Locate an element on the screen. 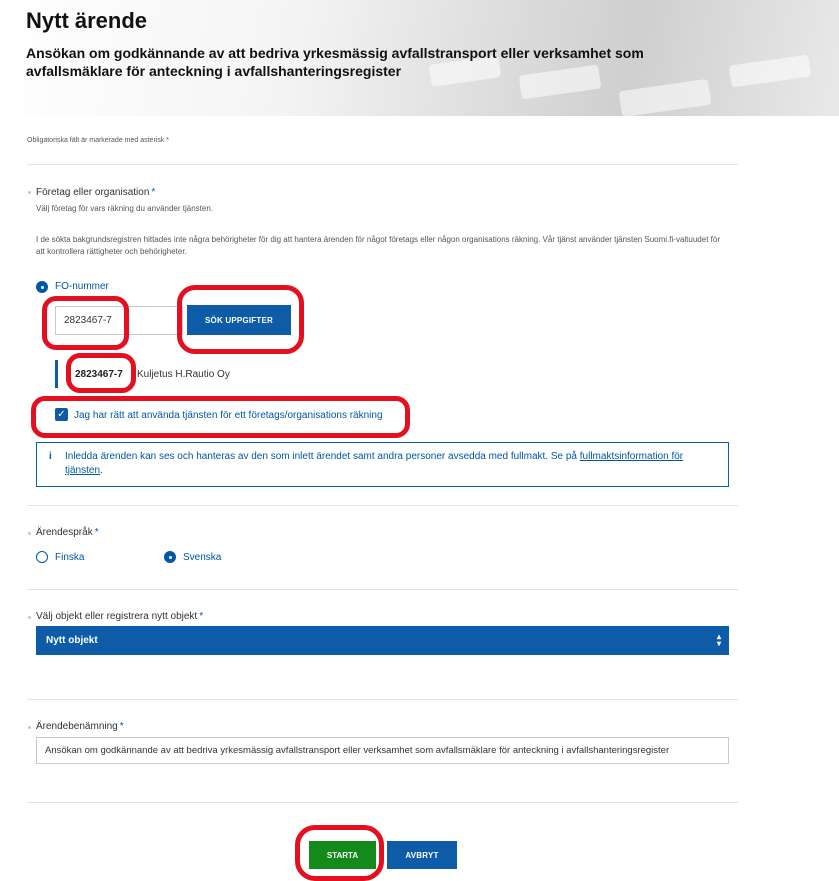 This screenshot has height=881, width=839. object-select-value: Nytt objekt is located at coordinates (72, 640).